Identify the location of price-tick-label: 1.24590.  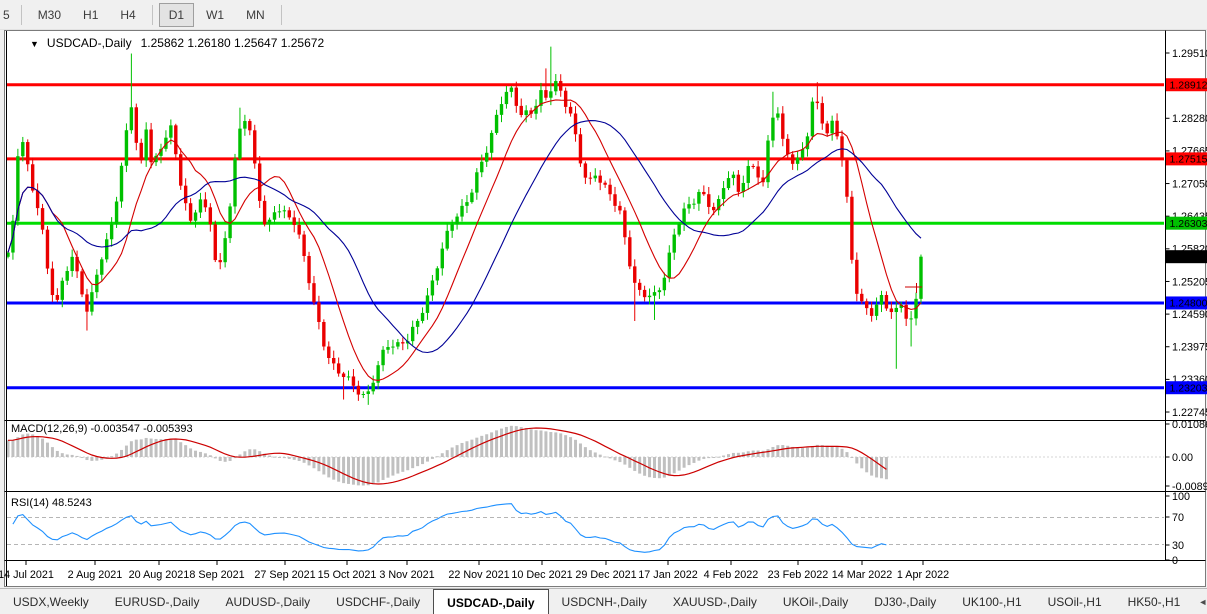
(1189, 315).